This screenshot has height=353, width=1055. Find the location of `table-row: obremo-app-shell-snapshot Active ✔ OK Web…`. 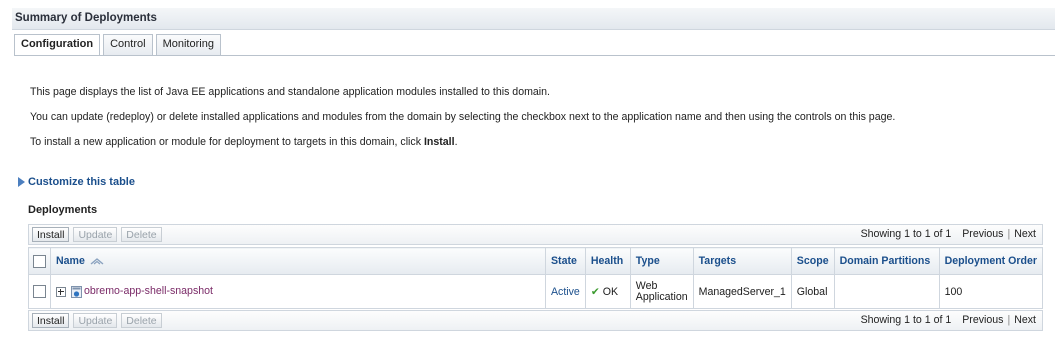

table-row: obremo-app-shell-snapshot Active ✔ OK Web… is located at coordinates (536, 291).